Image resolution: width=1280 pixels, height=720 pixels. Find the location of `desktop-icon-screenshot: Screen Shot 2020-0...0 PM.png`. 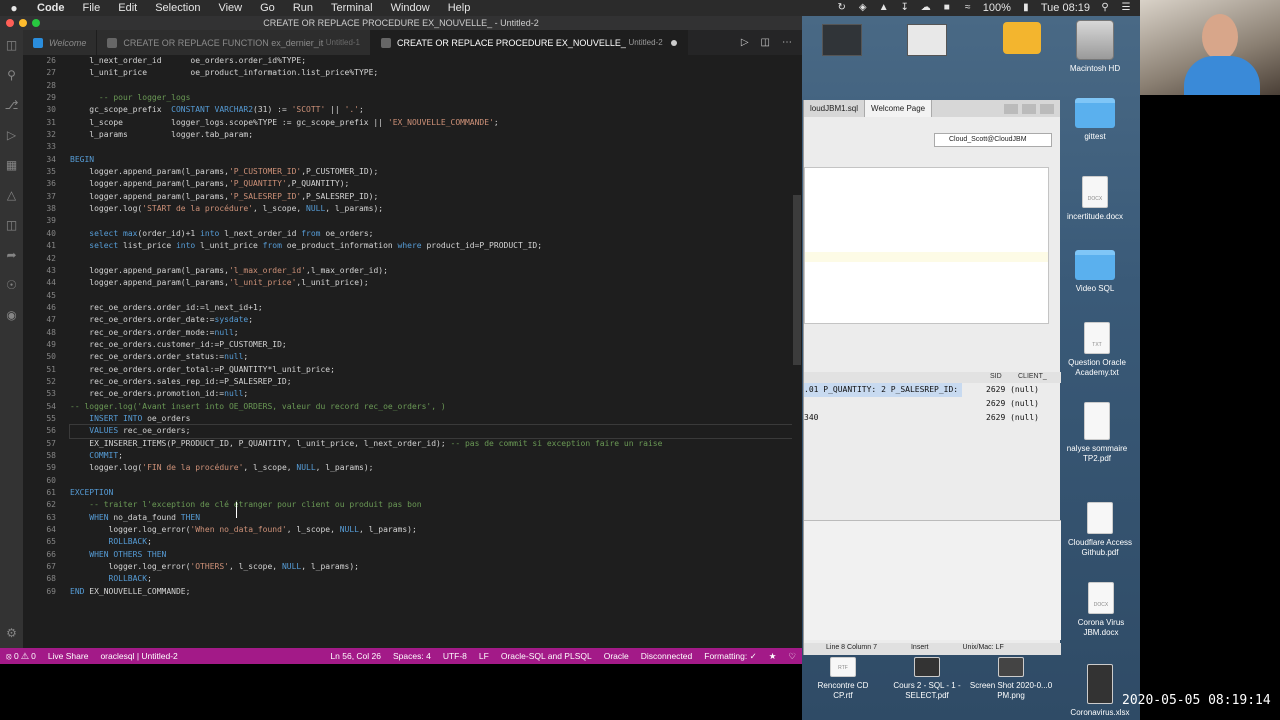

desktop-icon-screenshot: Screen Shot 2020-0...0 PM.png is located at coordinates (1011, 679).